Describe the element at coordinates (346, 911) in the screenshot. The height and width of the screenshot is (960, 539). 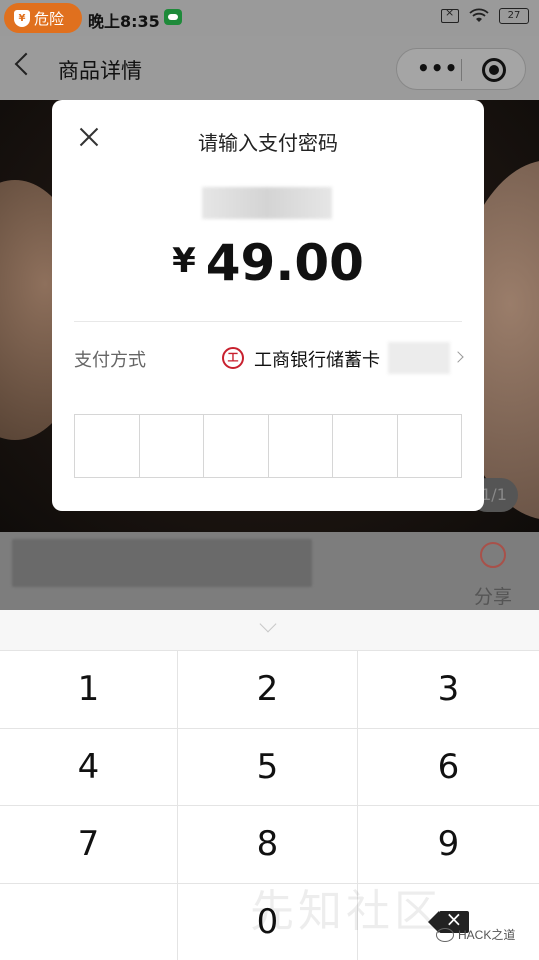
I see `watermark-text: 先知社区` at that location.